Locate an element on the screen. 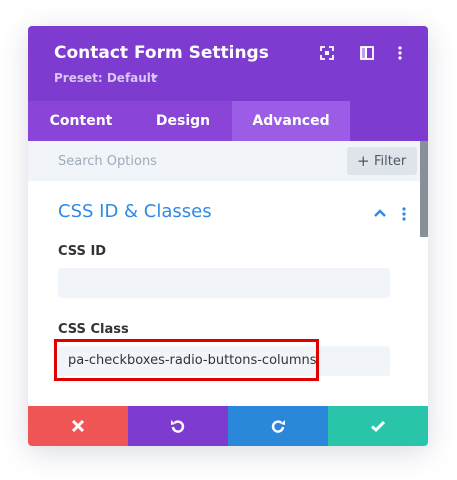  tab-bar: Content Design Advanced is located at coordinates (228, 121).